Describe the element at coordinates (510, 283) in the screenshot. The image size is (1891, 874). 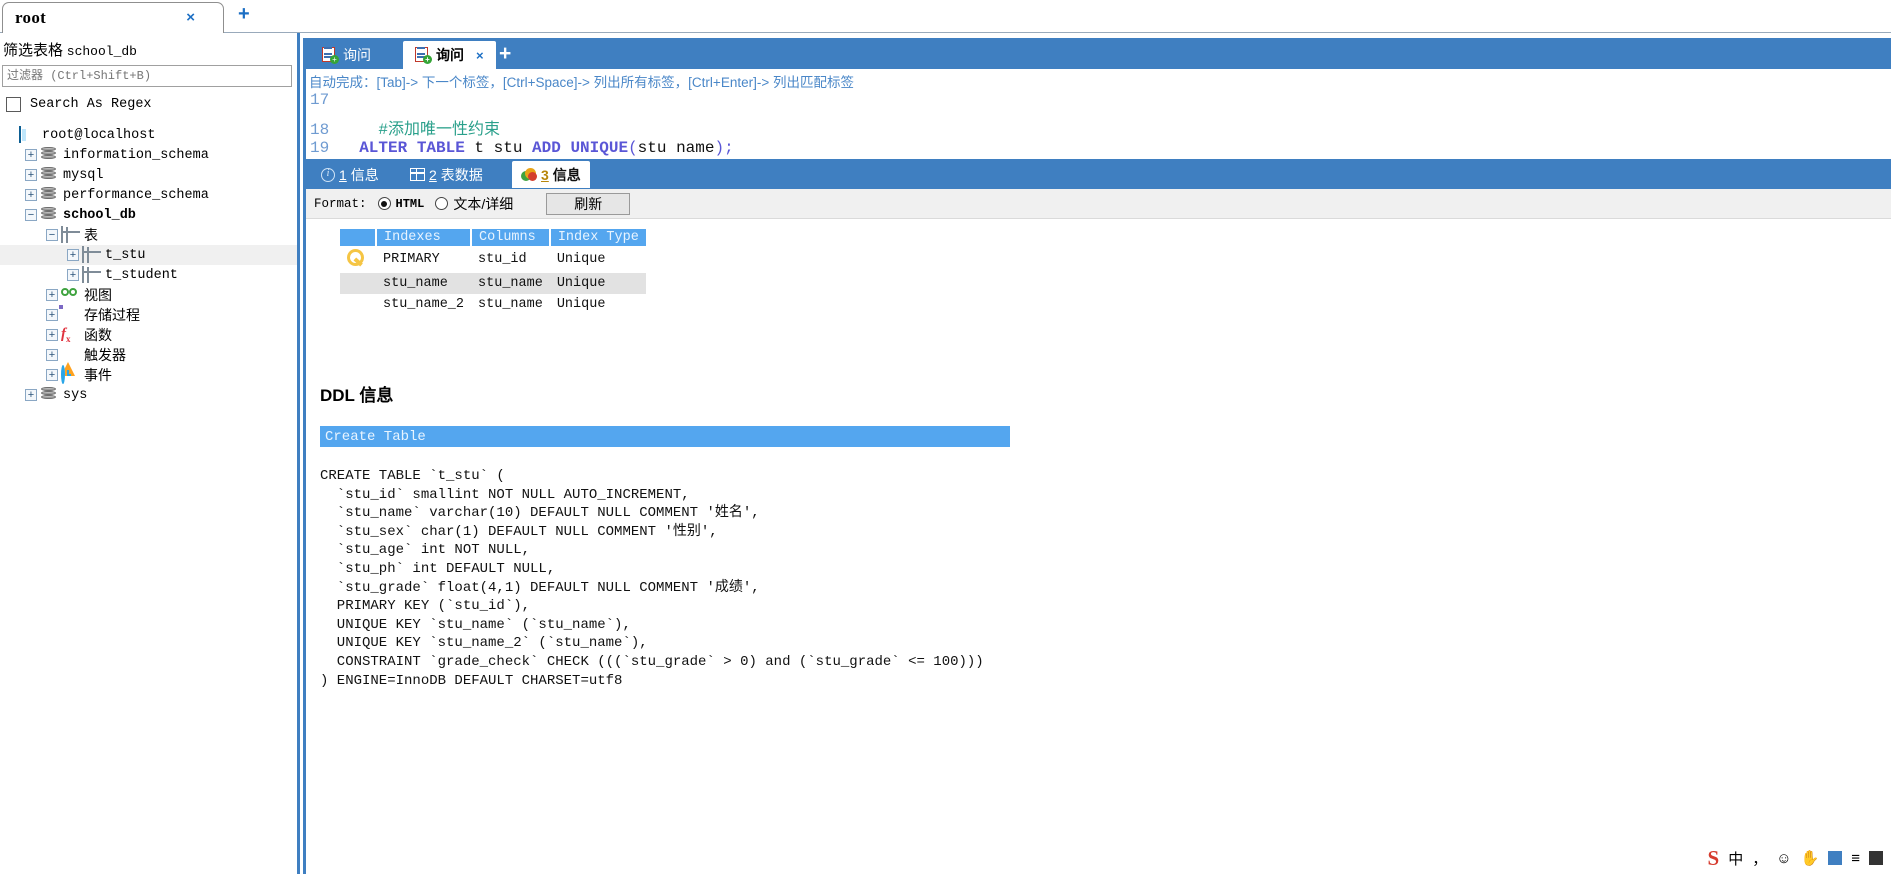
I see `index-row-columns: stu_name` at that location.